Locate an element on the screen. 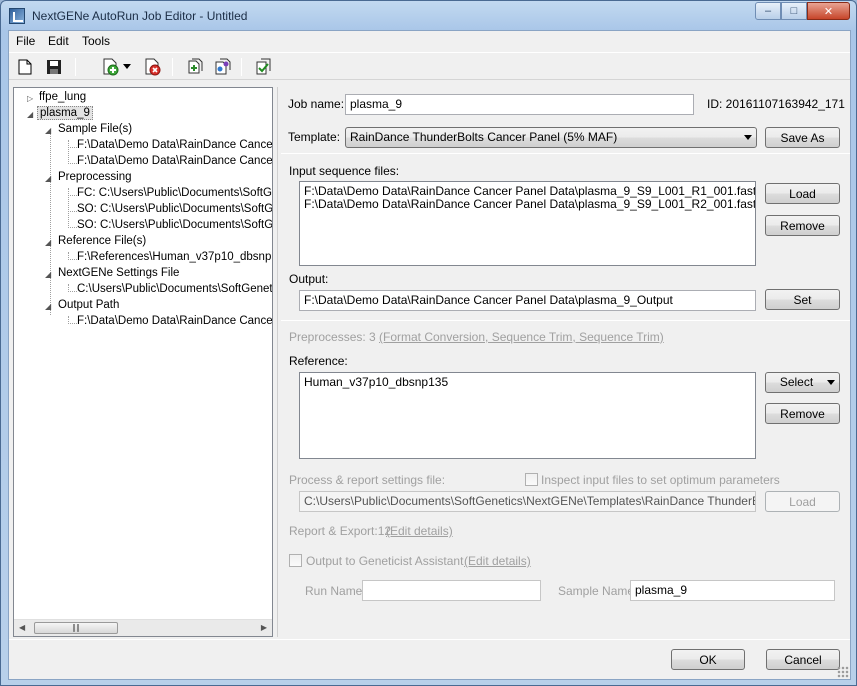 This screenshot has width=857, height=686. menu-tools: Tools is located at coordinates (96, 41).